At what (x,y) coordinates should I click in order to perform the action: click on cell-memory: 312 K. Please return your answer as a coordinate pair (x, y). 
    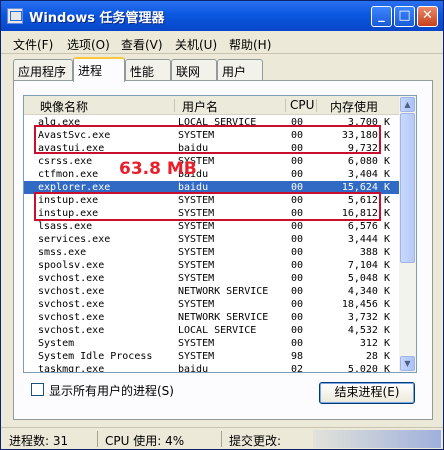
    Looking at the image, I should click on (374, 343).